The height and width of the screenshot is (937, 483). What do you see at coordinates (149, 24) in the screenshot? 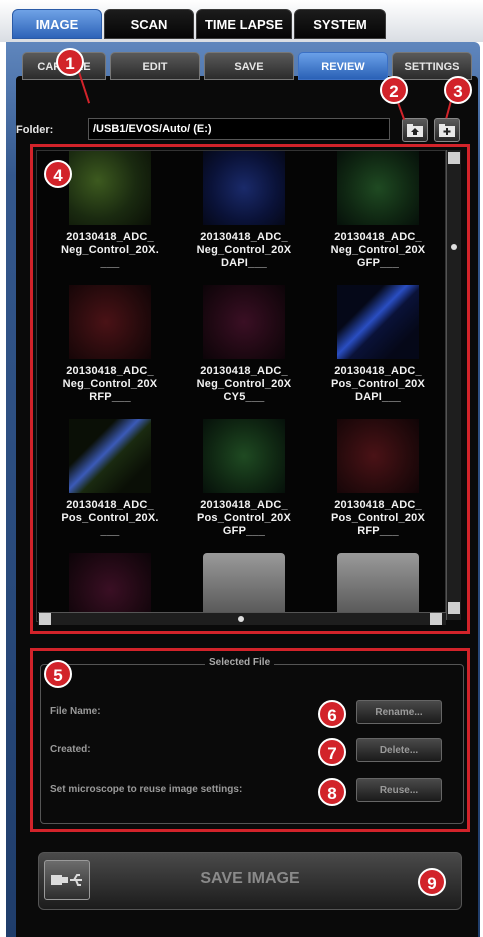
I see `tab-scan: SCAN` at bounding box center [149, 24].